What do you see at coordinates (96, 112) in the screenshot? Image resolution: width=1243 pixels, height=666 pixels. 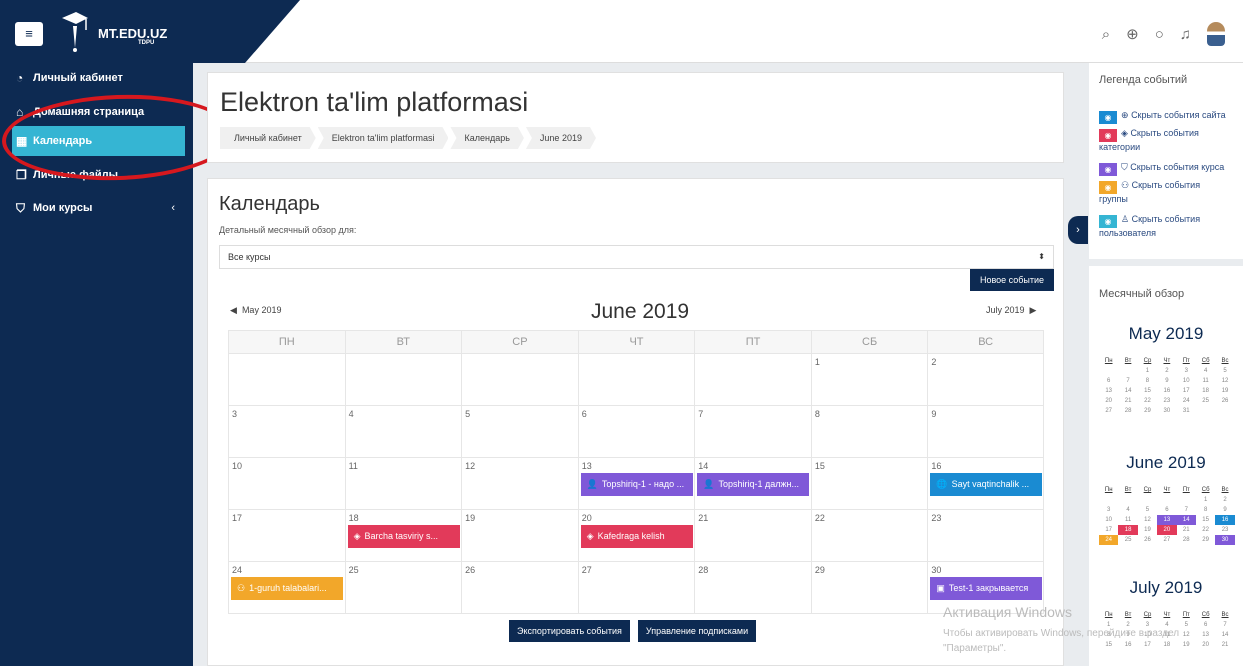 I see `sidebar-item-home: ⌂ Домашняя страница` at bounding box center [96, 112].